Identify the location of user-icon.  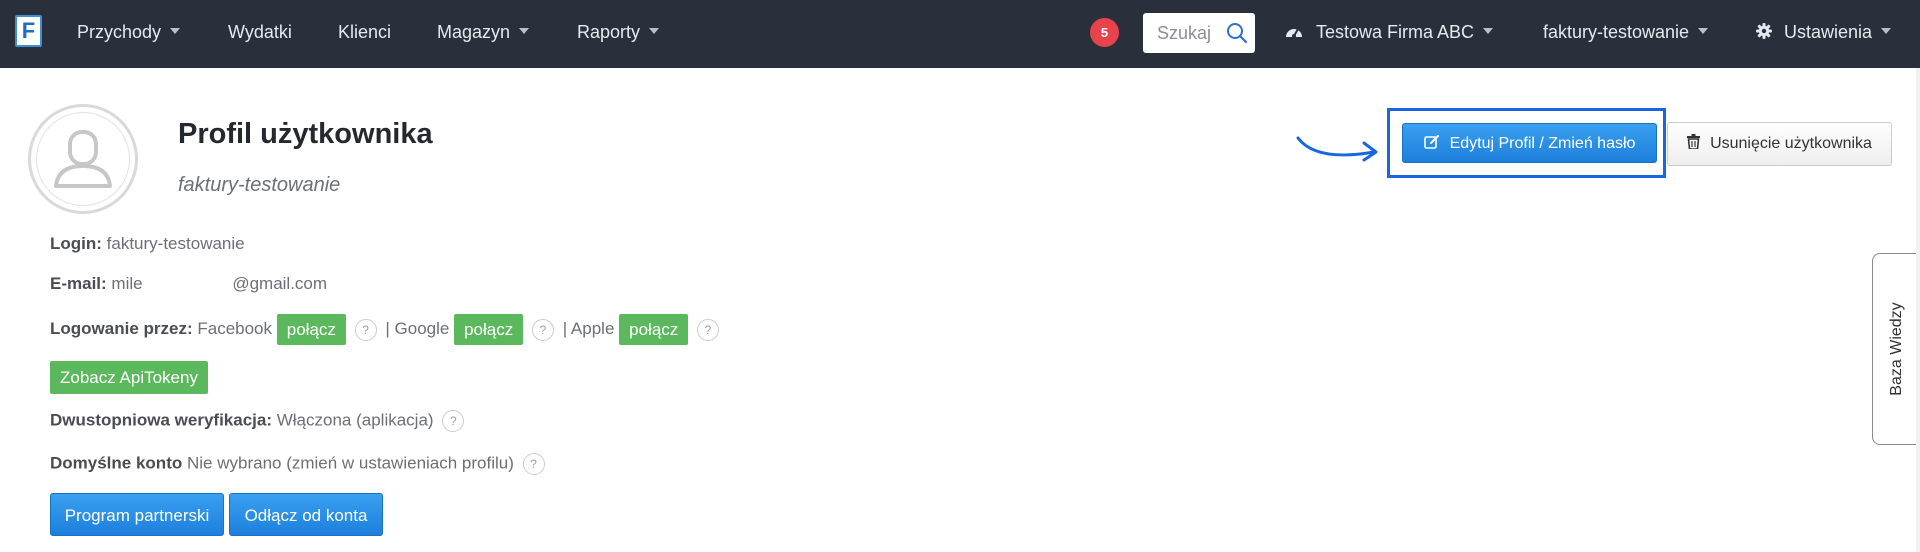
(83, 159).